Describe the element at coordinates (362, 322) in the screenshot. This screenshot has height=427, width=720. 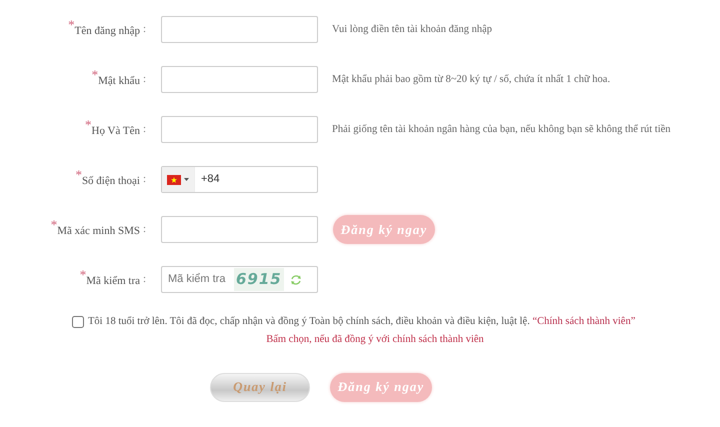
I see `agreement-text: Tôi 18 tuổi trở lên. Tôi đã đọc, chấp nhận và đồng ý Toàn bộ chính sách, điều khoản và điều kiện, luật lệ. “Chính sách thành viên”` at that location.